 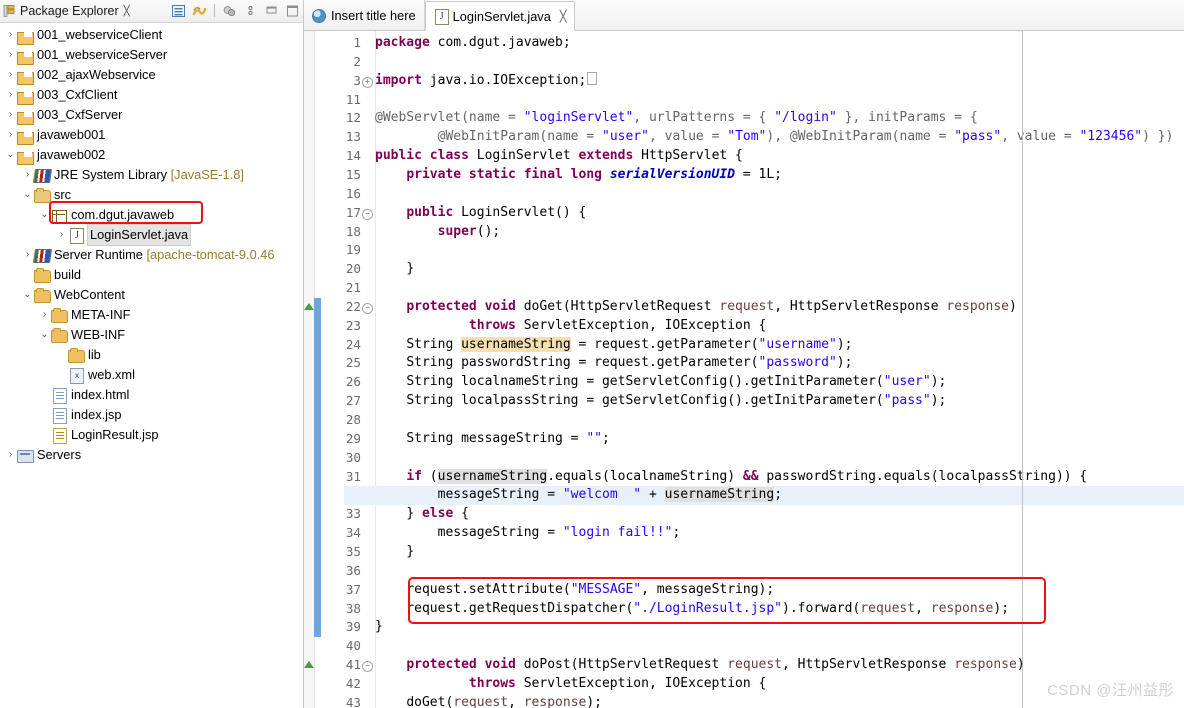 What do you see at coordinates (59, 454) in the screenshot?
I see `tree-item-label: Servers` at bounding box center [59, 454].